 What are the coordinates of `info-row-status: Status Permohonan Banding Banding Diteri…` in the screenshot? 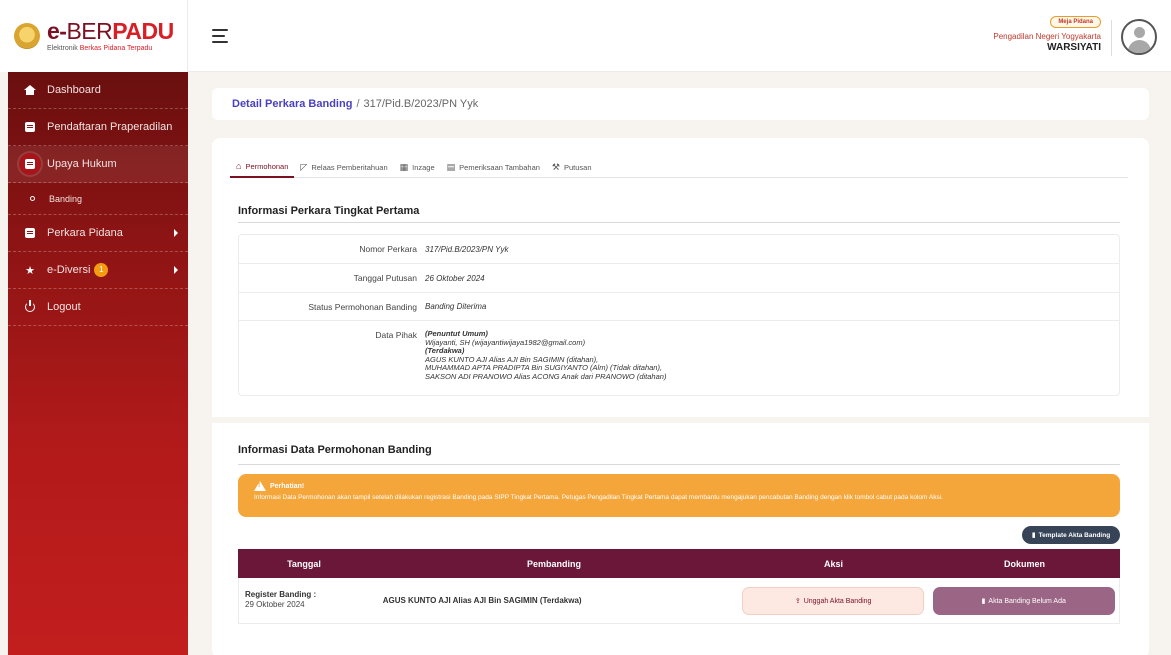 It's located at (679, 307).